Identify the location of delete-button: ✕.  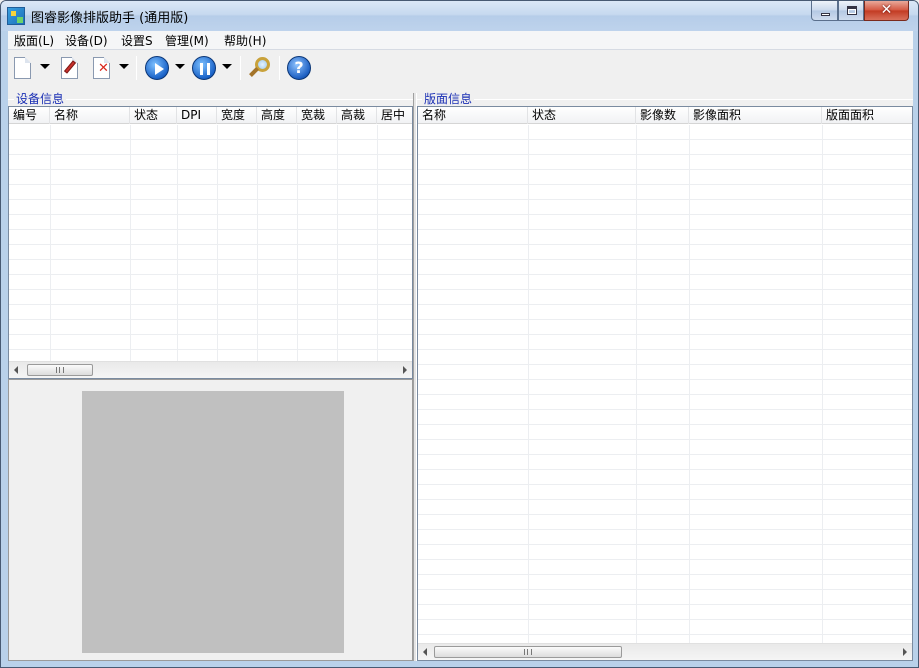
(102, 68).